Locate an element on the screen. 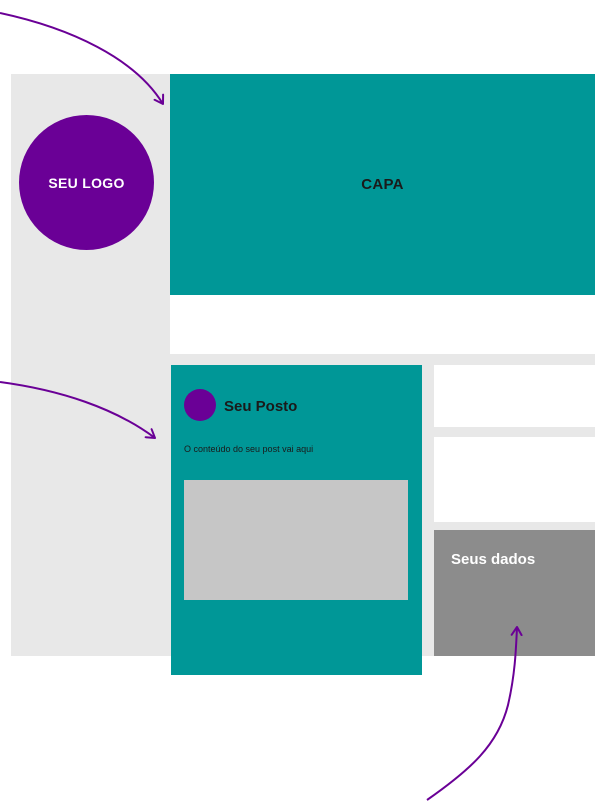 The image size is (595, 801). post-avatar is located at coordinates (200, 405).